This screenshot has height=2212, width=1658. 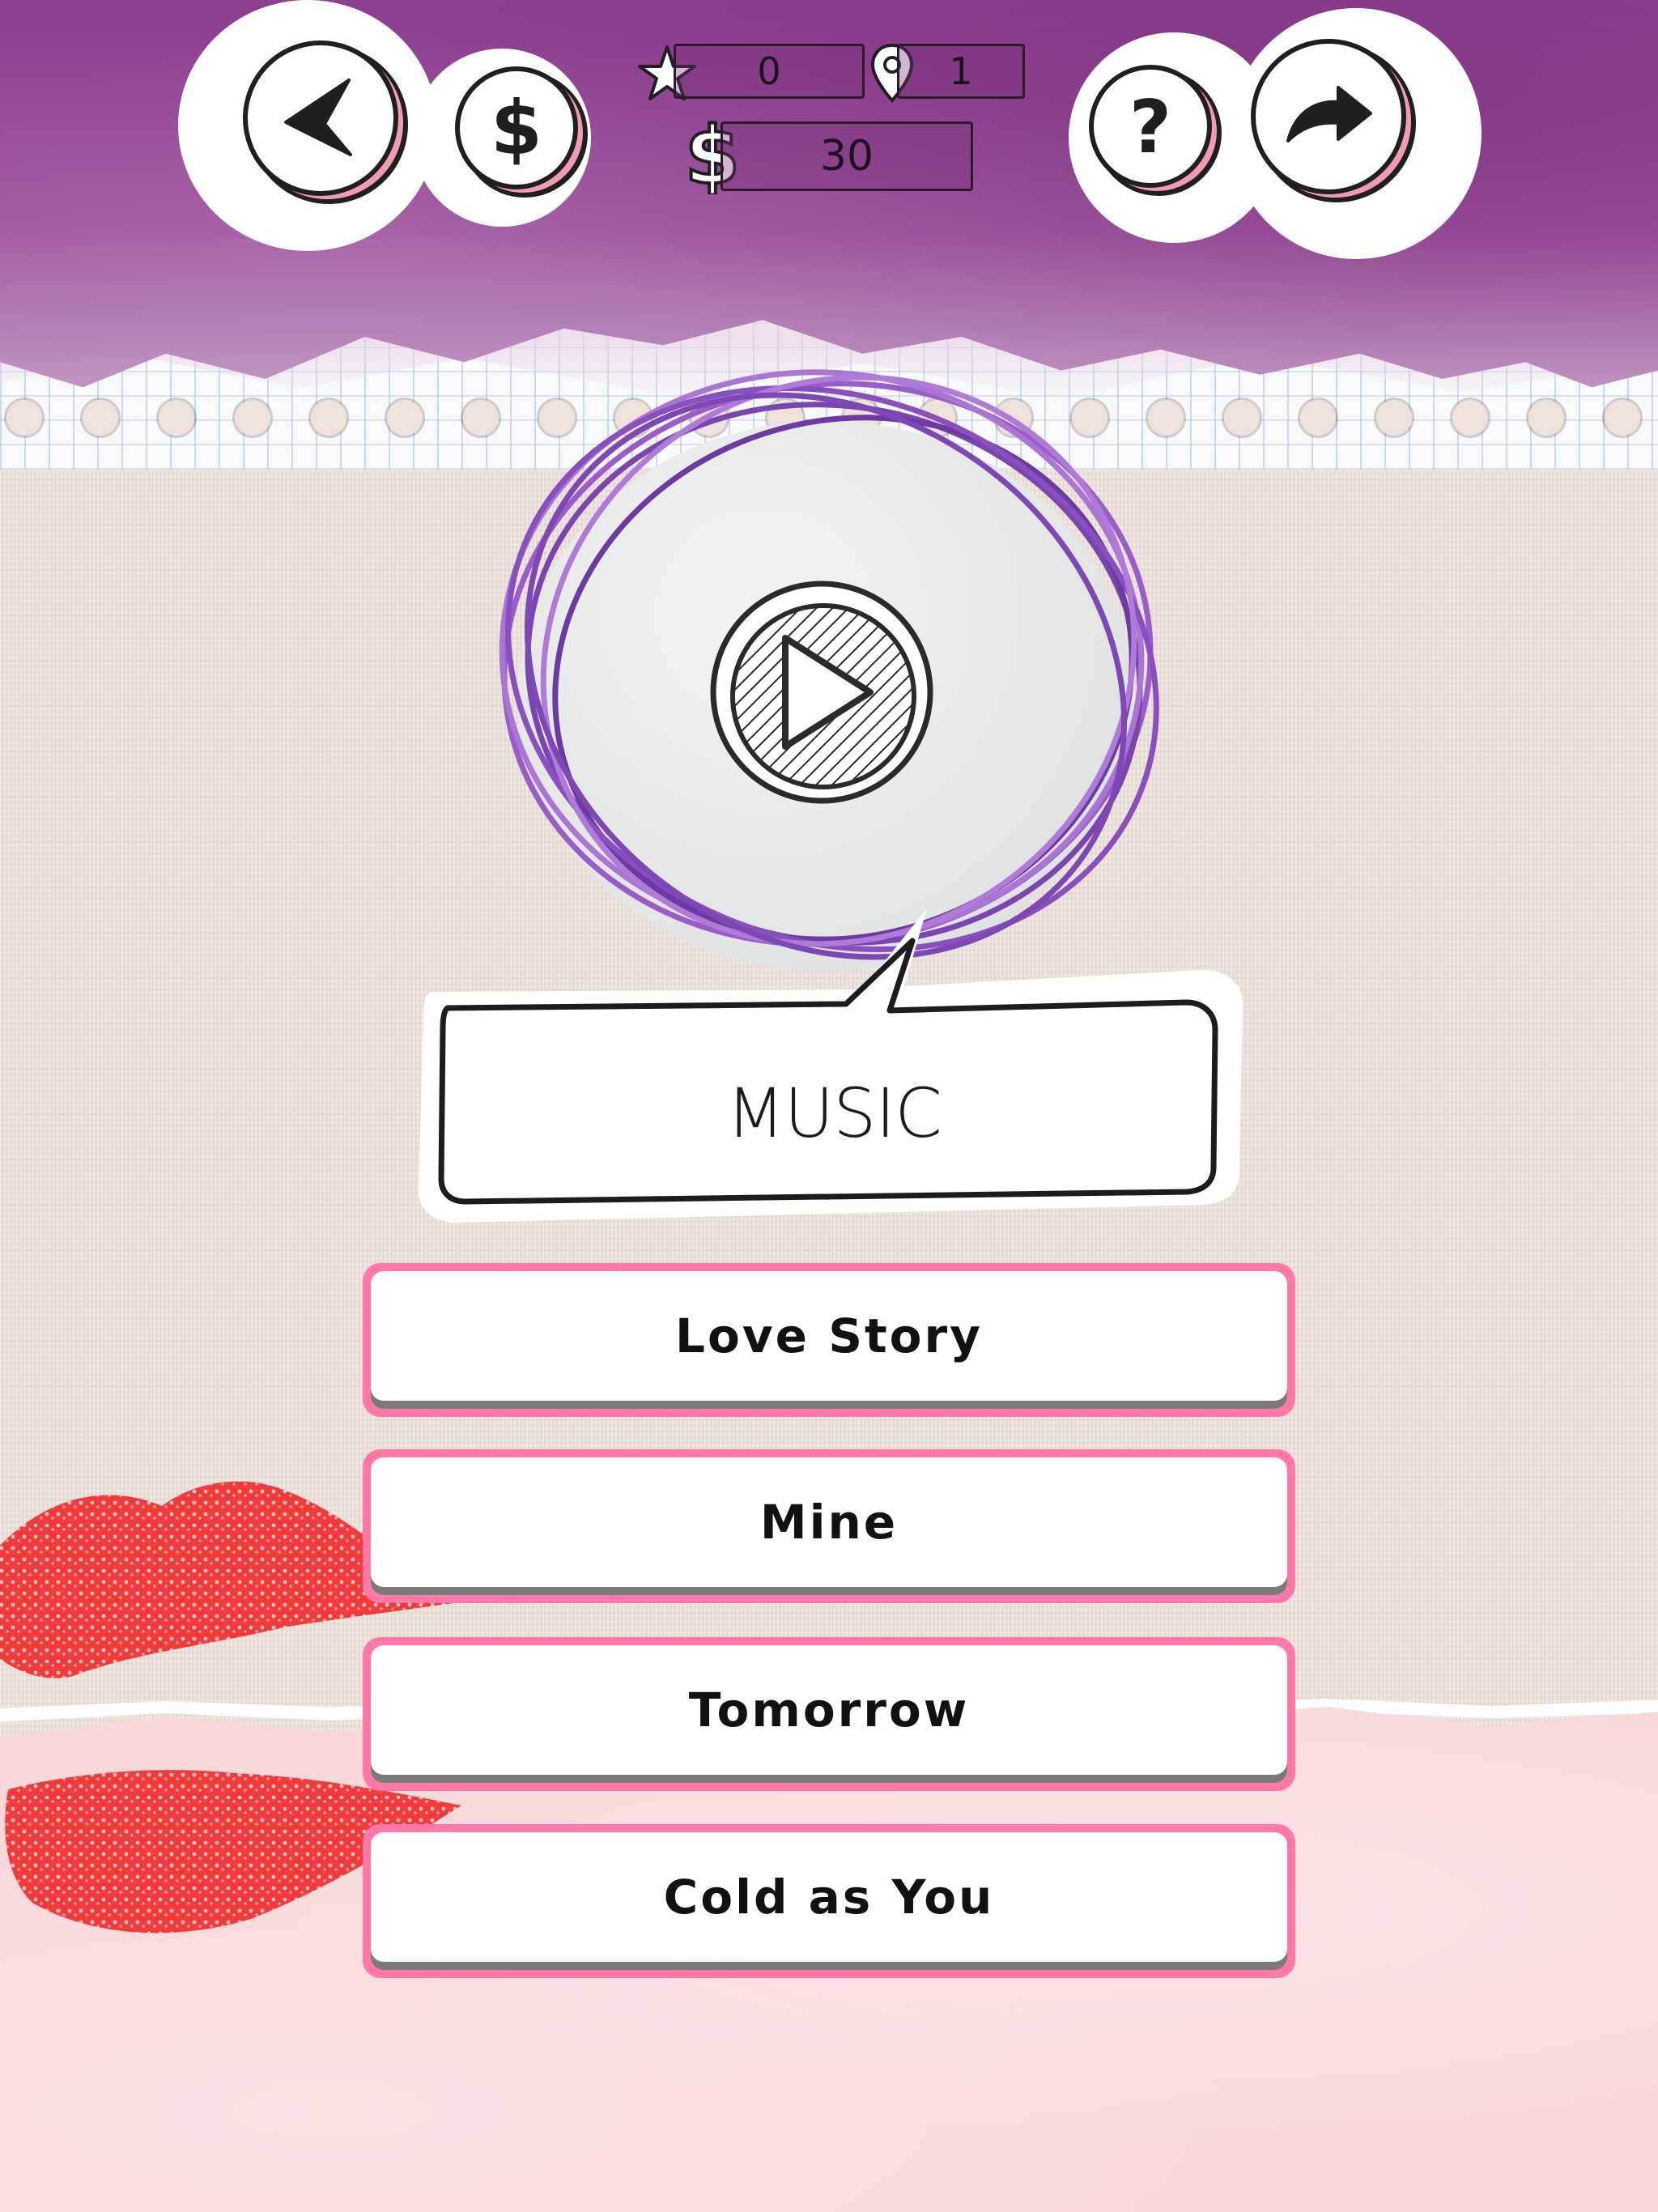 I want to click on answer-label-3: Tomorrow, so click(x=829, y=1710).